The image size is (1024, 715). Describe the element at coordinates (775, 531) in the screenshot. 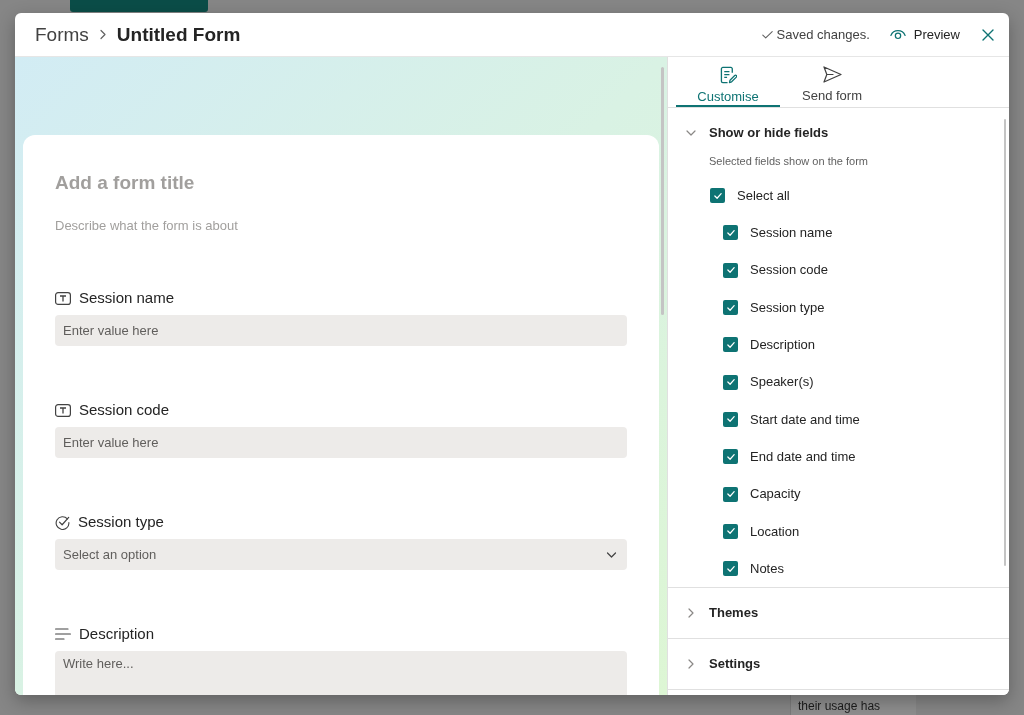

I see `checkbox-label: Location` at that location.